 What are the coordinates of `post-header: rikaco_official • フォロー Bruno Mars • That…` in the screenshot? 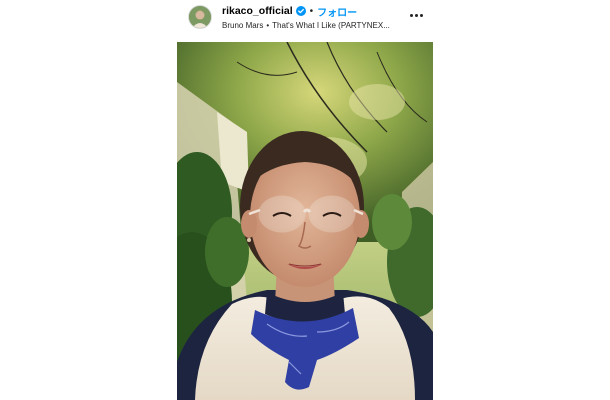 It's located at (305, 21).